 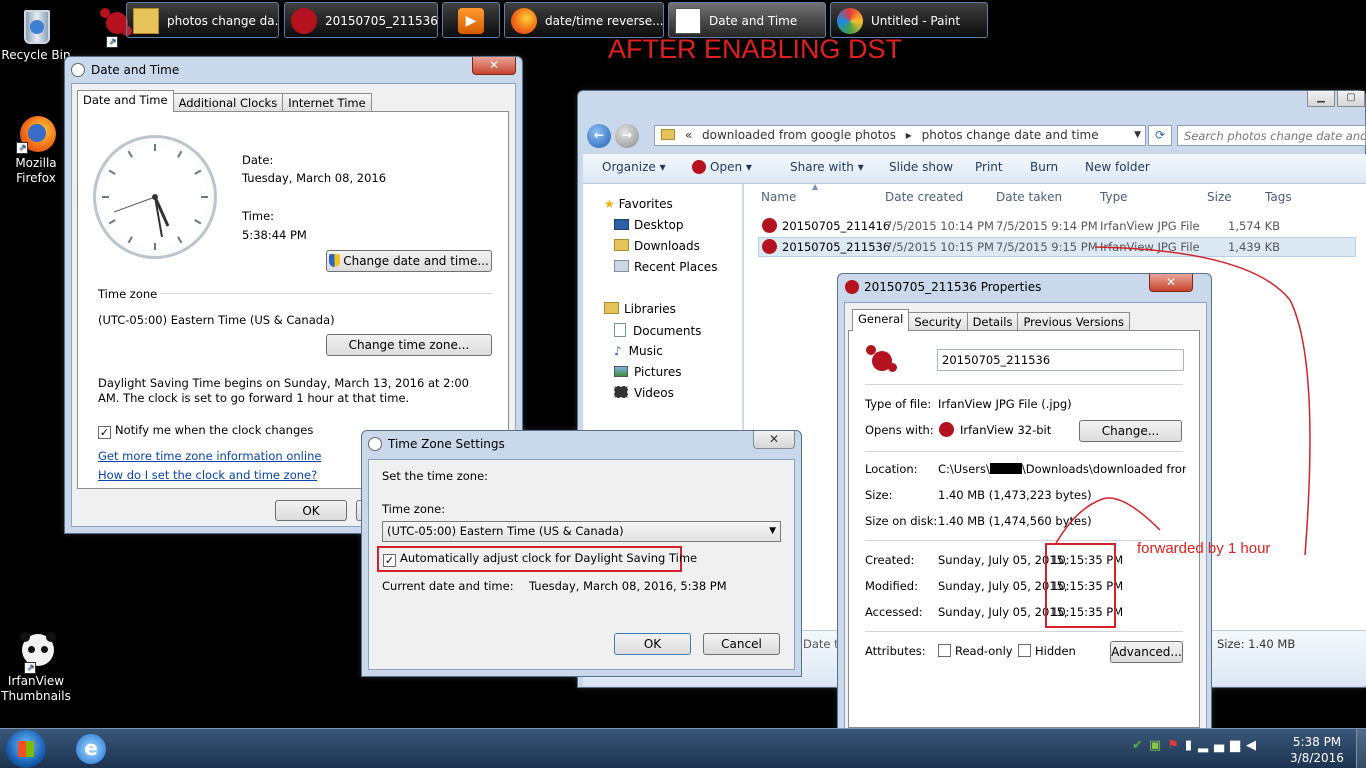 I want to click on address-overflow: «, so click(x=688, y=135).